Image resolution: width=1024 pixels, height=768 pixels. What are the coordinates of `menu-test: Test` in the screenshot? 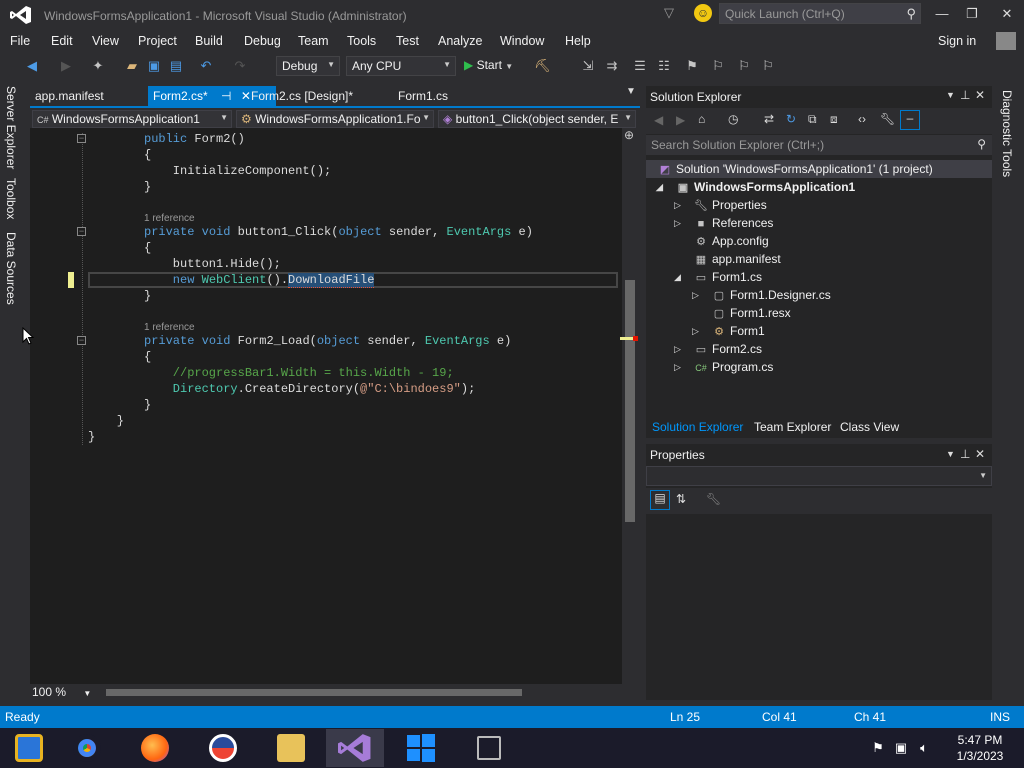 It's located at (407, 41).